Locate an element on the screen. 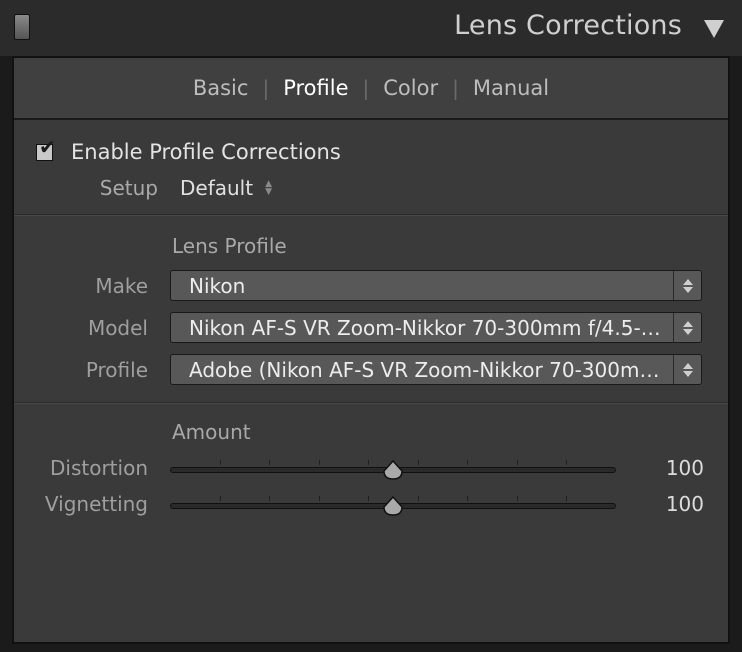 The image size is (742, 652). up-down-arrows-icon: ▲ ▼ is located at coordinates (268, 188).